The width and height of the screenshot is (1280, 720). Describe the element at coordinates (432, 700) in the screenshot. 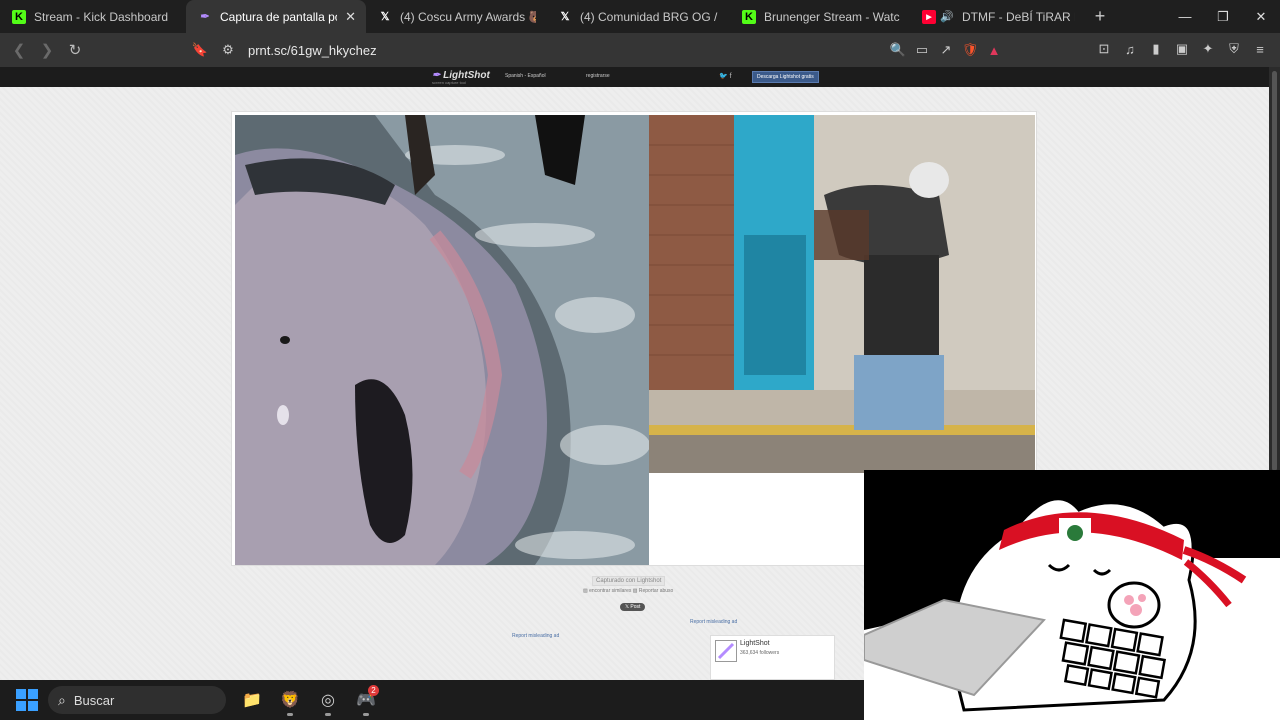

I see `windows-taskbar: ⌕ Buscar 📁 🦁 ◎ 🎮 2` at that location.